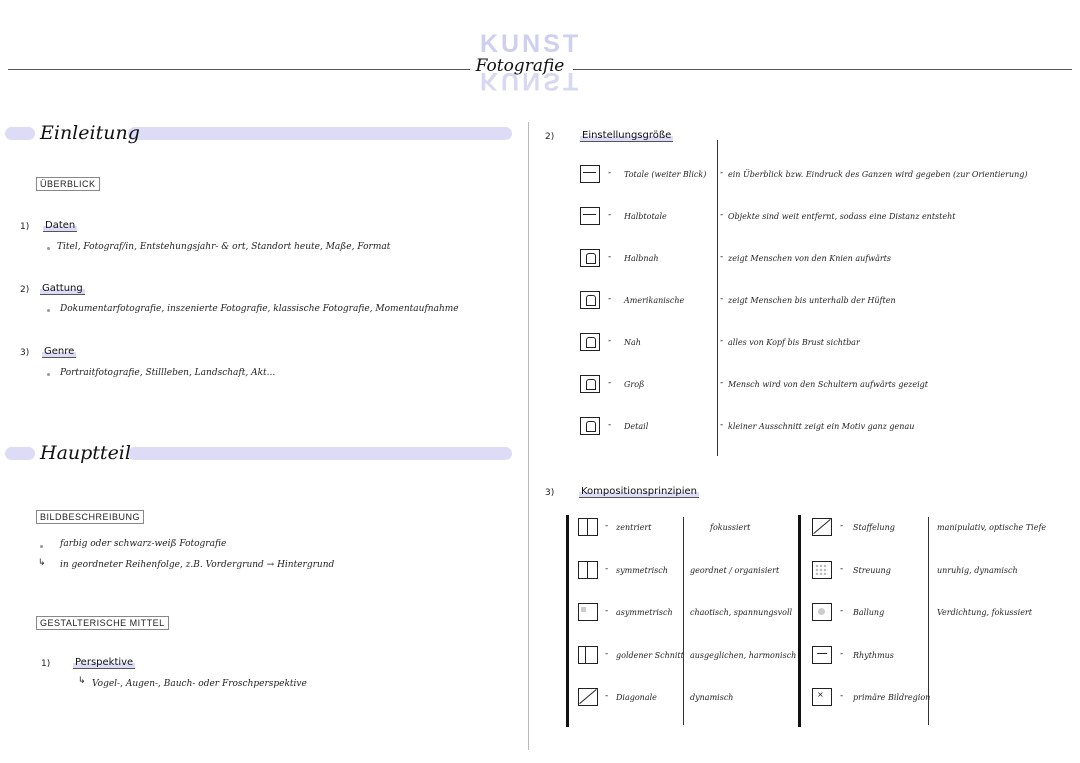  I want to click on komposition-label: asymmetrisch, so click(644, 612).